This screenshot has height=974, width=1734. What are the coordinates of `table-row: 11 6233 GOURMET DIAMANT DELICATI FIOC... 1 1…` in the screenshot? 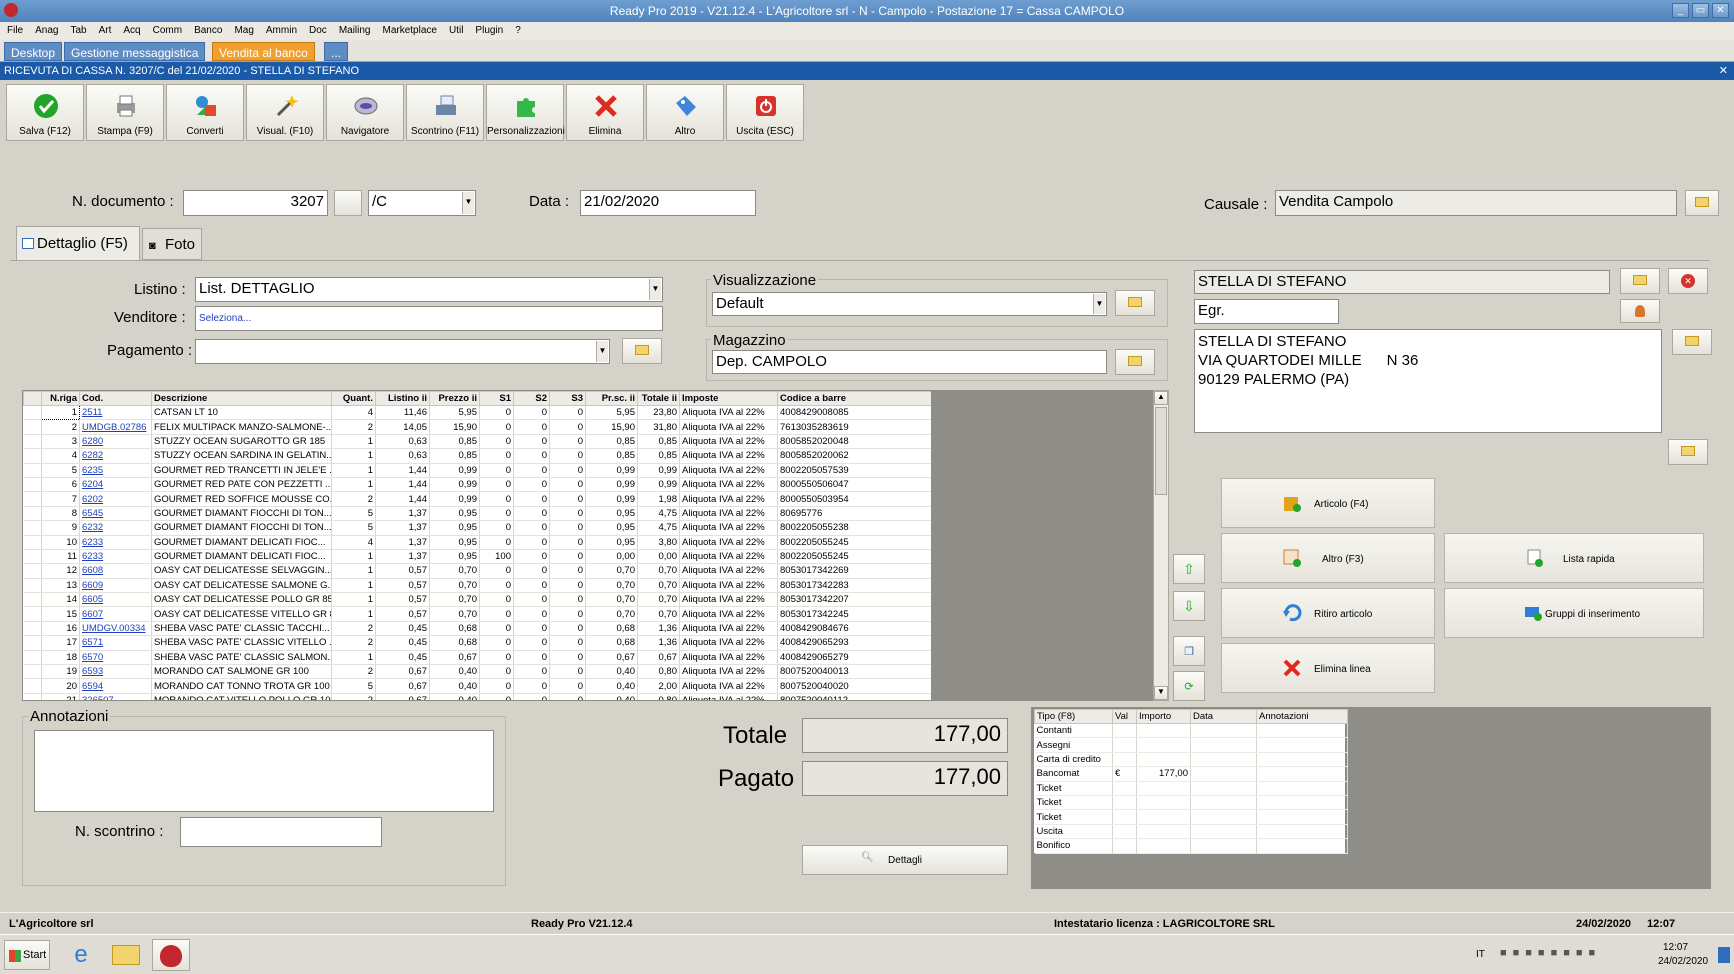 It's located at (477, 557).